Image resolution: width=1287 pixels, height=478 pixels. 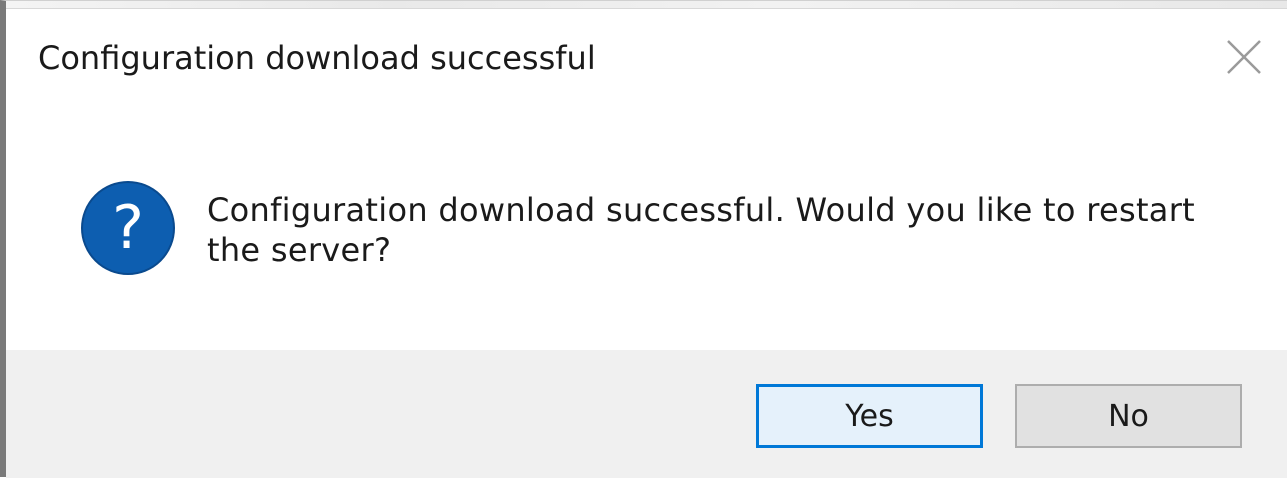 I want to click on no-button: No, so click(x=1128, y=416).